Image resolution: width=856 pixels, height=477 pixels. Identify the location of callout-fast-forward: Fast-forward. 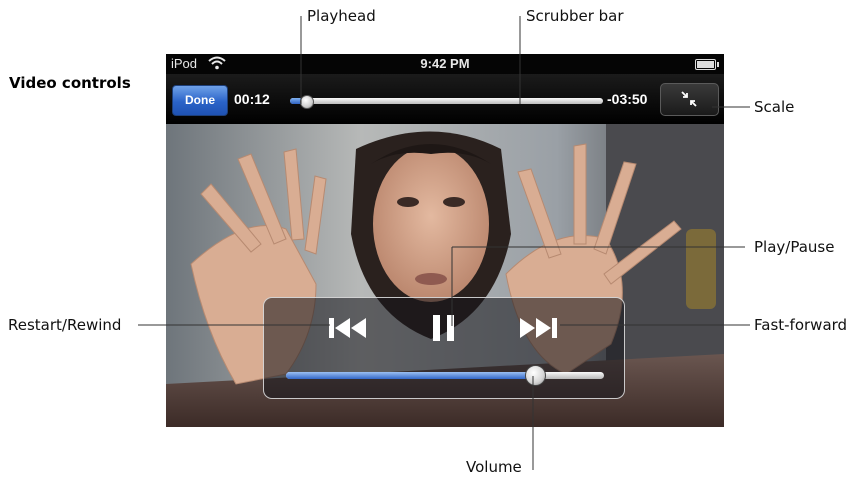
(801, 325).